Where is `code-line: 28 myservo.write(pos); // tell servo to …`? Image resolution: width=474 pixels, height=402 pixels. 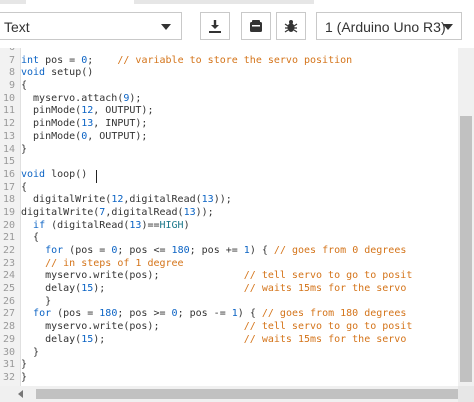
code-line: 28 myservo.write(pos); // tell servo to … is located at coordinates (206, 327).